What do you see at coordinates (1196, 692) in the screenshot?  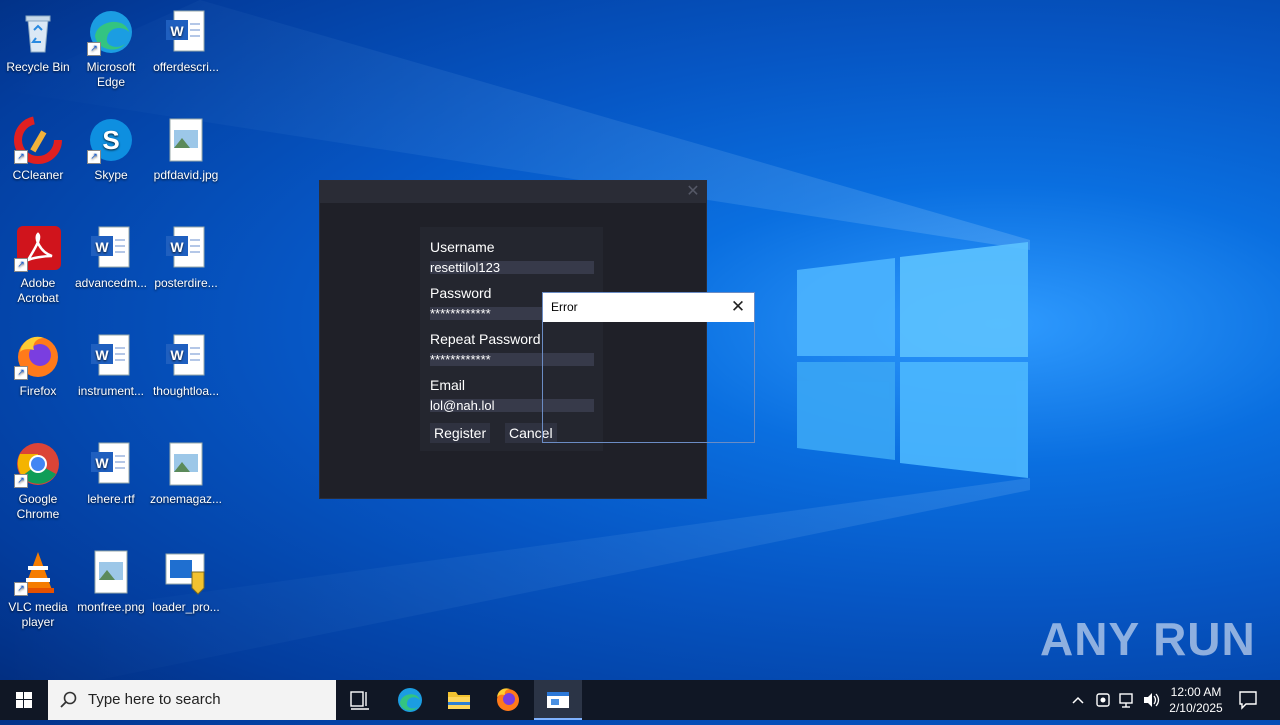 I see `clock-time: 12:00 AM` at bounding box center [1196, 692].